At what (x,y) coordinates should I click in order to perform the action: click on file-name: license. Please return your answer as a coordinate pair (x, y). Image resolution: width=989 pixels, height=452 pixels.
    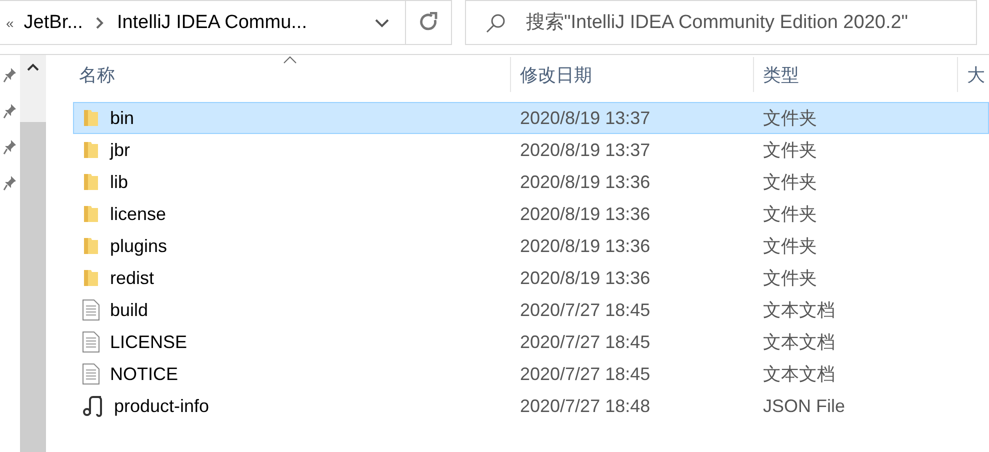
    Looking at the image, I should click on (138, 214).